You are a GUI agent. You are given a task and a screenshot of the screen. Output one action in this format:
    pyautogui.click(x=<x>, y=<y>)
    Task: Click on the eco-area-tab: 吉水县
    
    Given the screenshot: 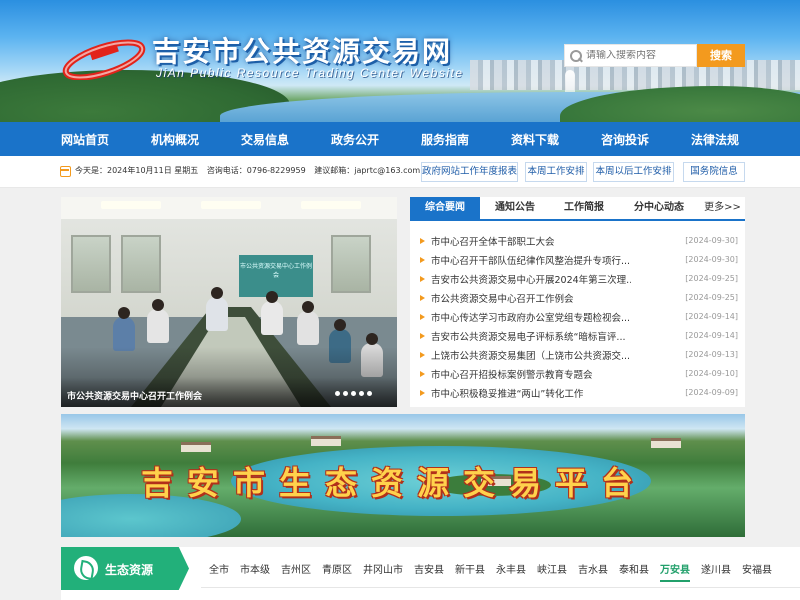 What is the action you would take?
    pyautogui.click(x=593, y=569)
    